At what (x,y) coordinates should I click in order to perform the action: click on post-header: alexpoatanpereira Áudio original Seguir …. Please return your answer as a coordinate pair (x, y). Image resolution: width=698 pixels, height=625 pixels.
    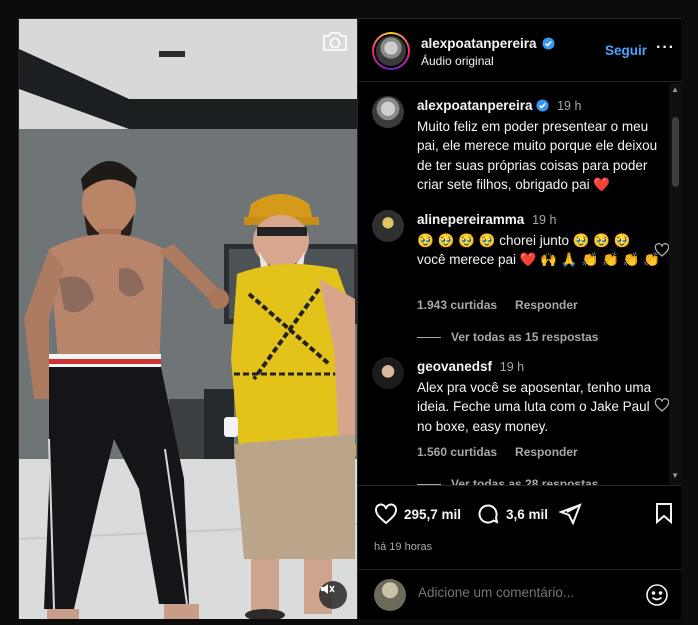
    Looking at the image, I should click on (520, 50).